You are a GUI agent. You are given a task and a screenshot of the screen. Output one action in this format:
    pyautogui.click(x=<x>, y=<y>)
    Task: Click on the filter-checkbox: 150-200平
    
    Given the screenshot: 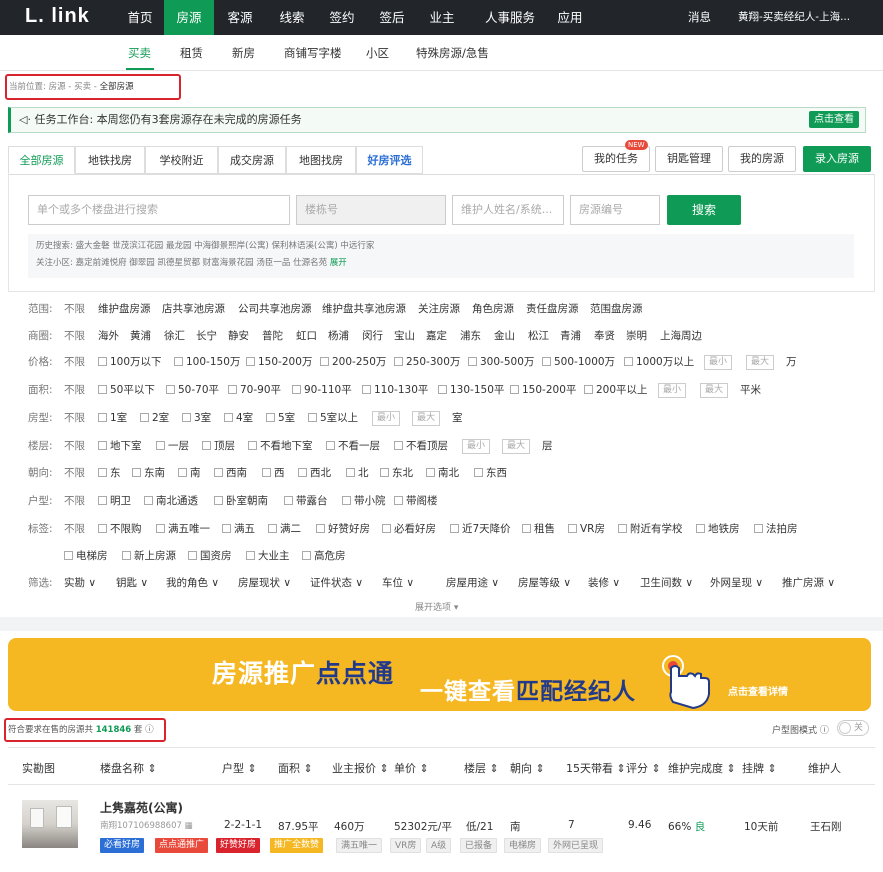 What is the action you would take?
    pyautogui.click(x=543, y=390)
    